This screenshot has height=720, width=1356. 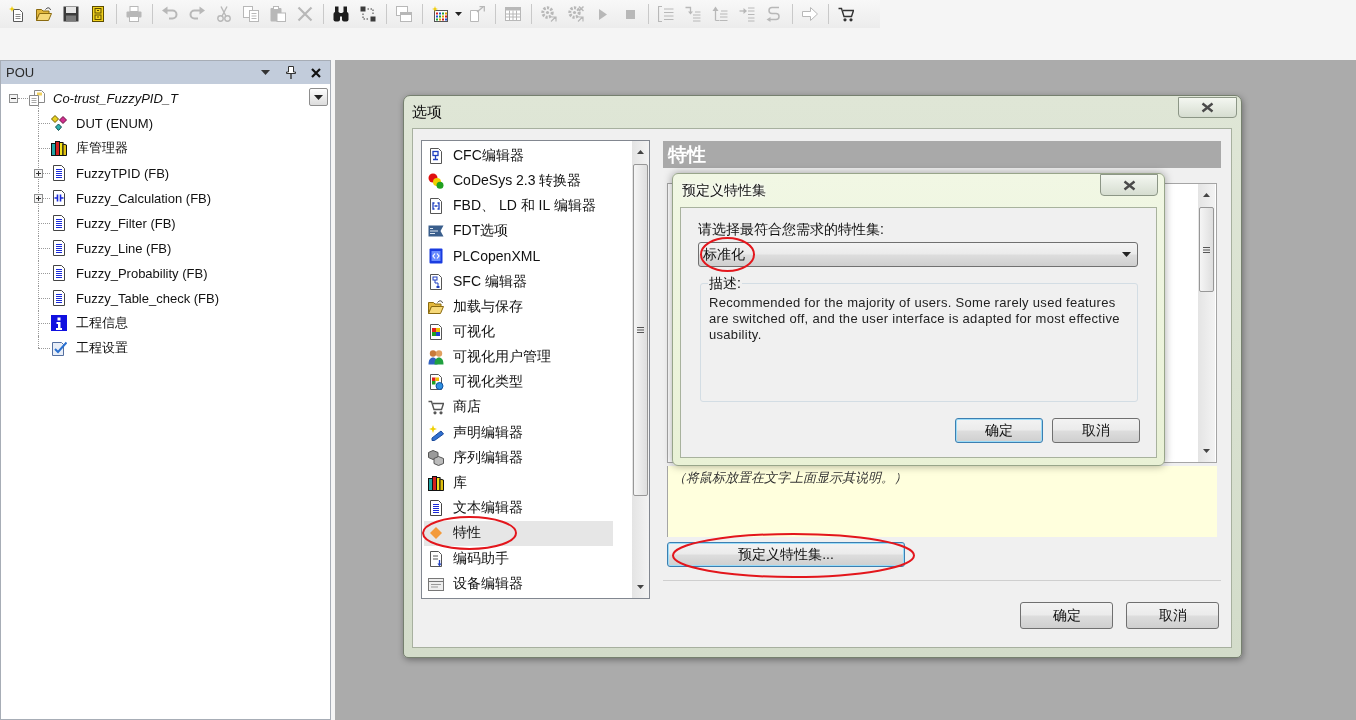 I want to click on tree-item: 工程设置, so click(x=102, y=348).